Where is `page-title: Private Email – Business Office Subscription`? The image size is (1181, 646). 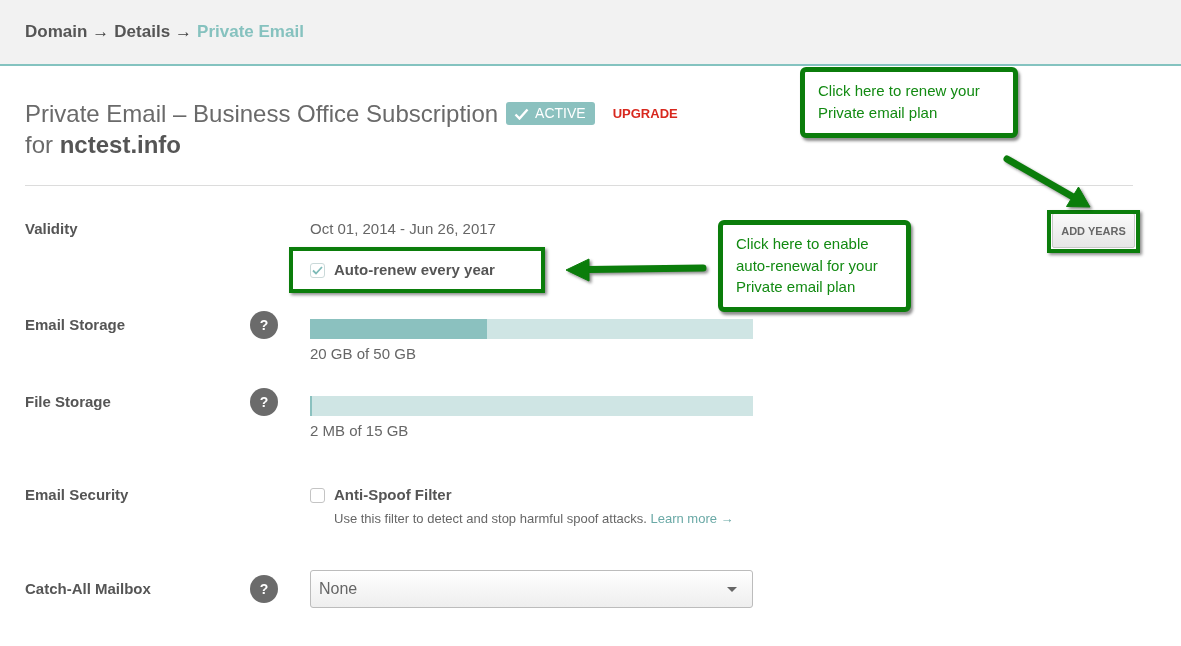
page-title: Private Email – Business Office Subscription is located at coordinates (262, 114).